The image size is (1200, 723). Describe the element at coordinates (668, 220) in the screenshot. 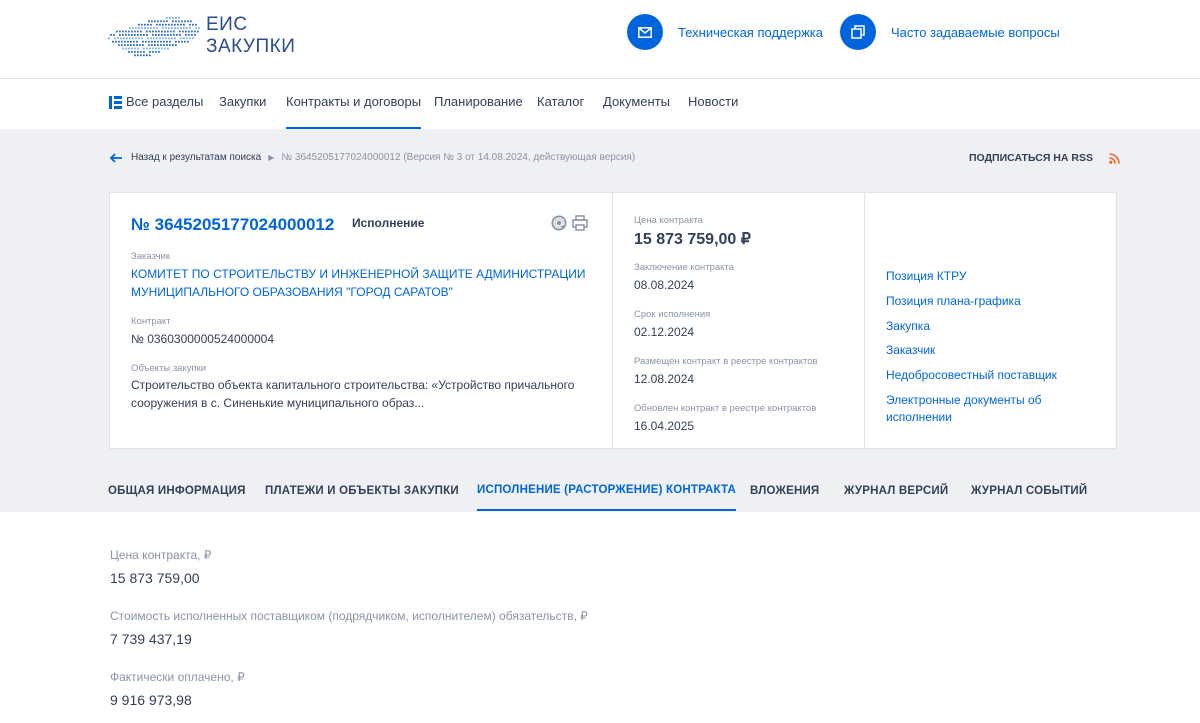

I see `price-label: Цена контракта` at that location.